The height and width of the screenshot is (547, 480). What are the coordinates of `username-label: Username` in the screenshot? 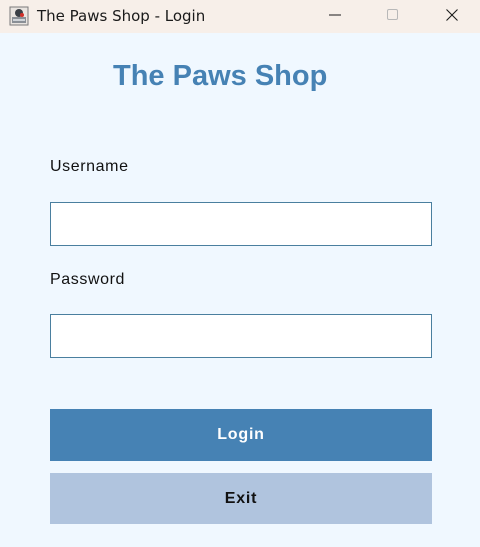 It's located at (89, 166).